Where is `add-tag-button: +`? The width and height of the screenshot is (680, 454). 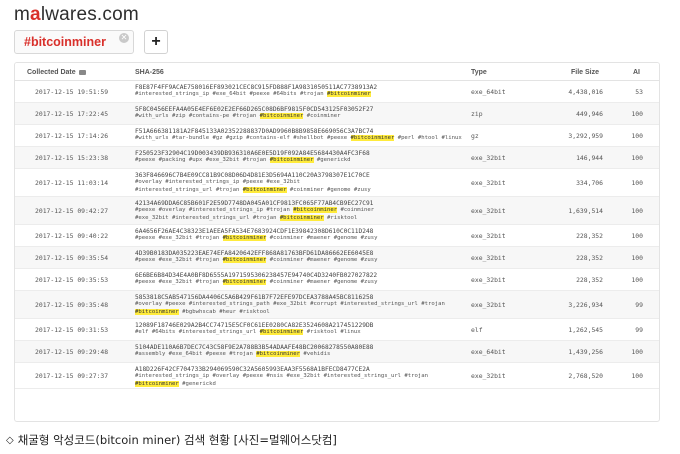 add-tag-button: + is located at coordinates (156, 42).